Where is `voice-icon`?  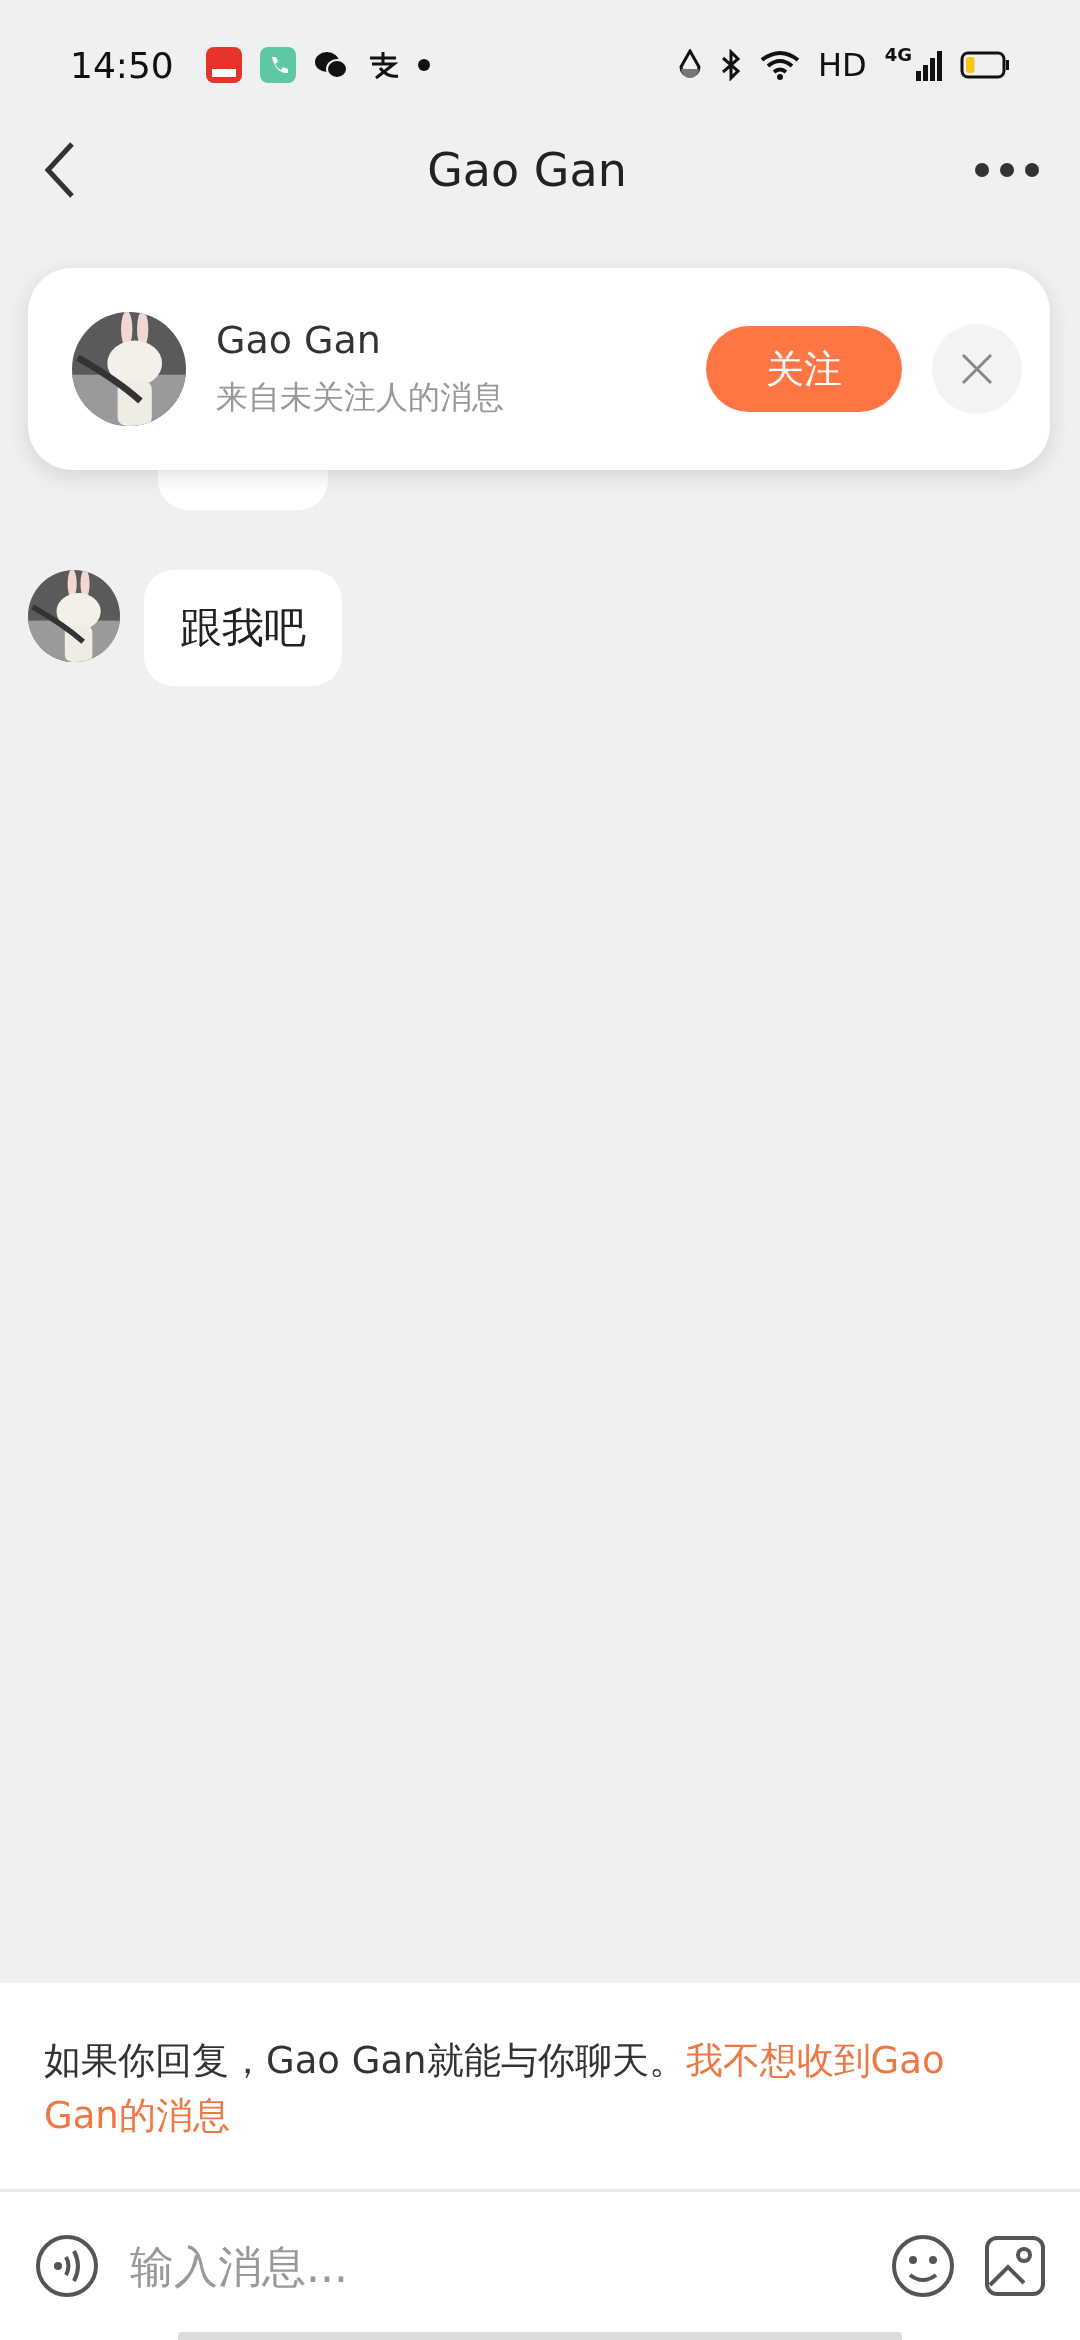
voice-icon is located at coordinates (67, 2266).